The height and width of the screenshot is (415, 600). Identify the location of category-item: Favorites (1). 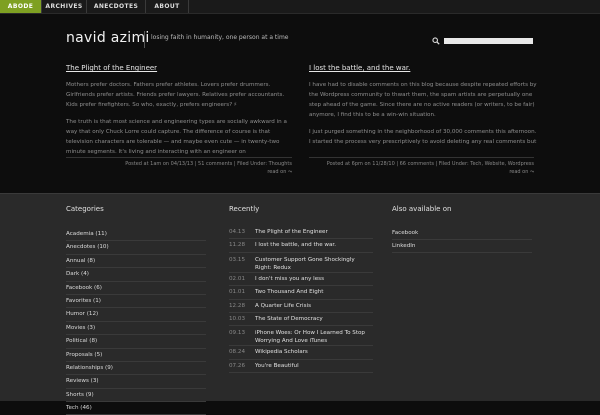
(136, 302).